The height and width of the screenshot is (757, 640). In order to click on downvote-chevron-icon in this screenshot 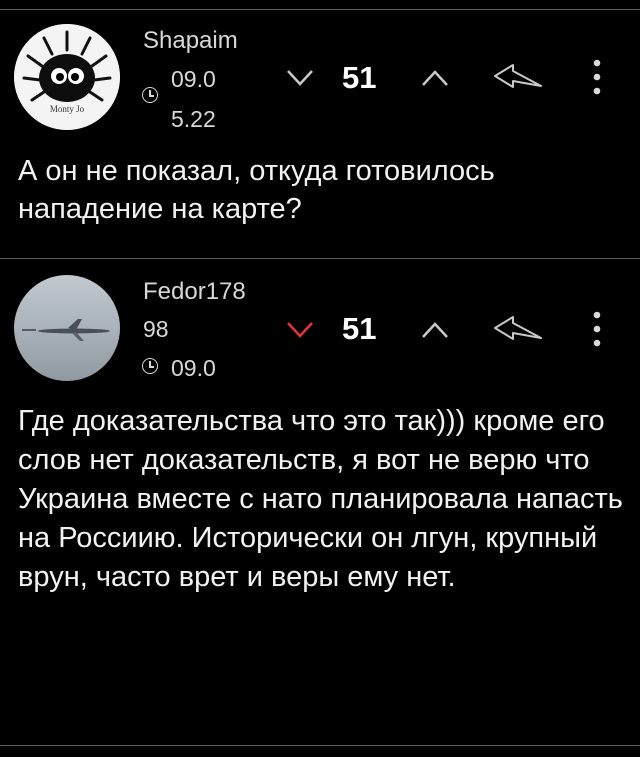, I will do `click(300, 78)`.